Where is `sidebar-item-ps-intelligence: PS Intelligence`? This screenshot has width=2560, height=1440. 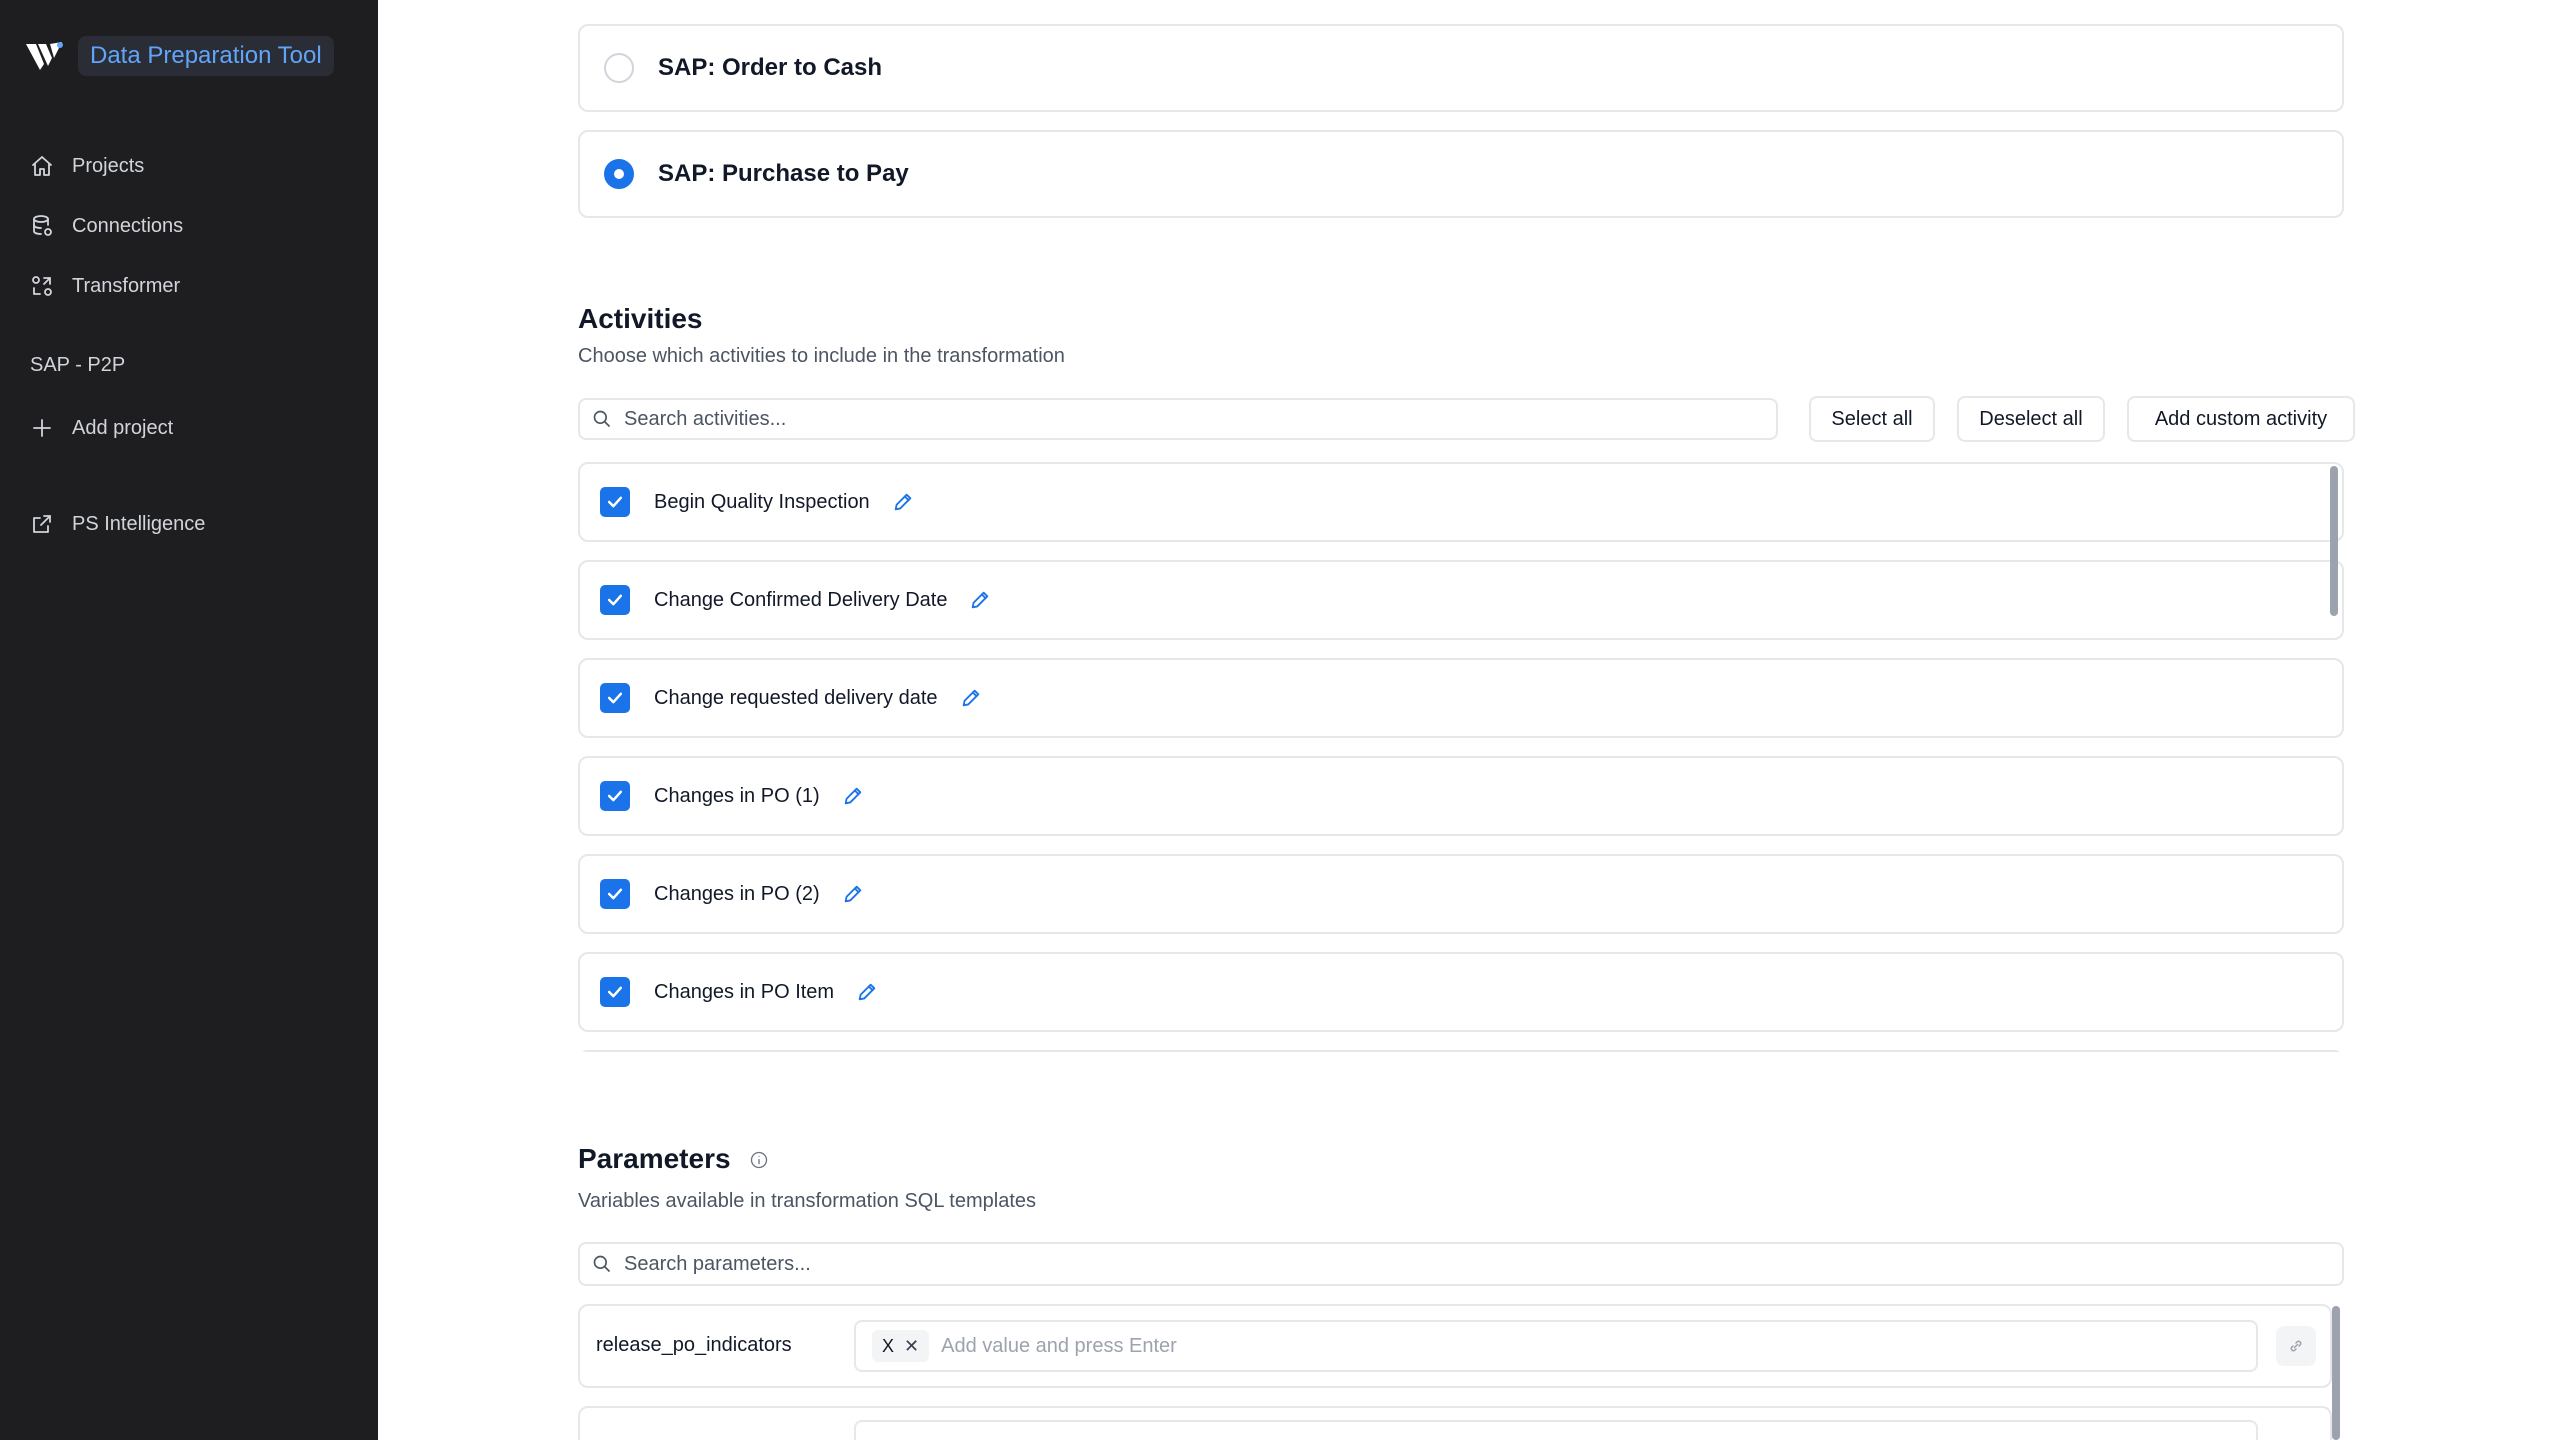
sidebar-item-ps-intelligence: PS Intelligence is located at coordinates (117, 524).